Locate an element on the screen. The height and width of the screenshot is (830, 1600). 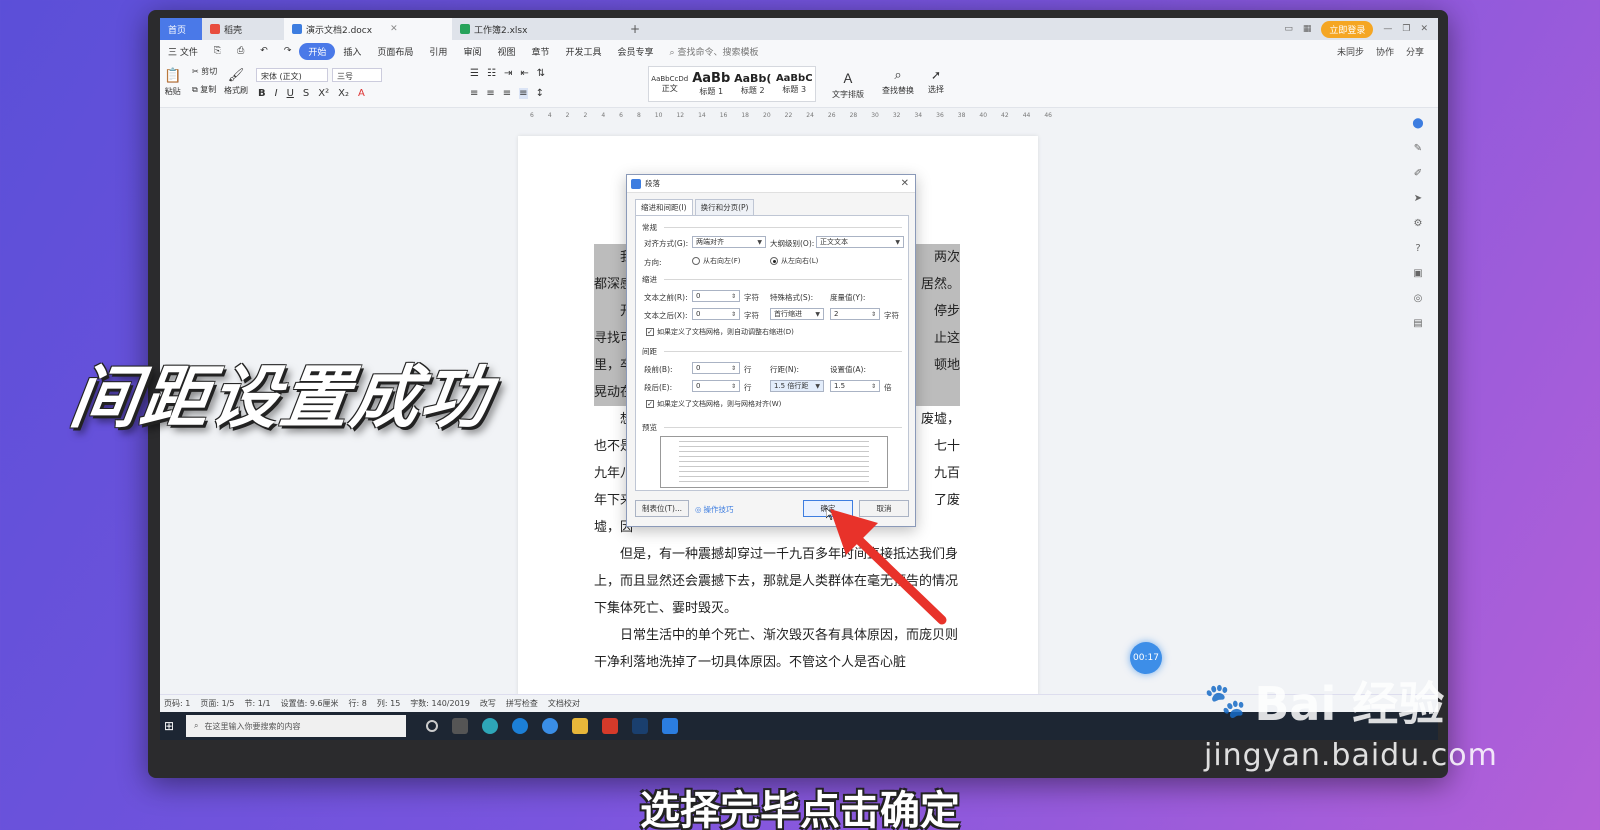
tab-document: 演示文档2.docx ✕ is located at coordinates (368, 29).